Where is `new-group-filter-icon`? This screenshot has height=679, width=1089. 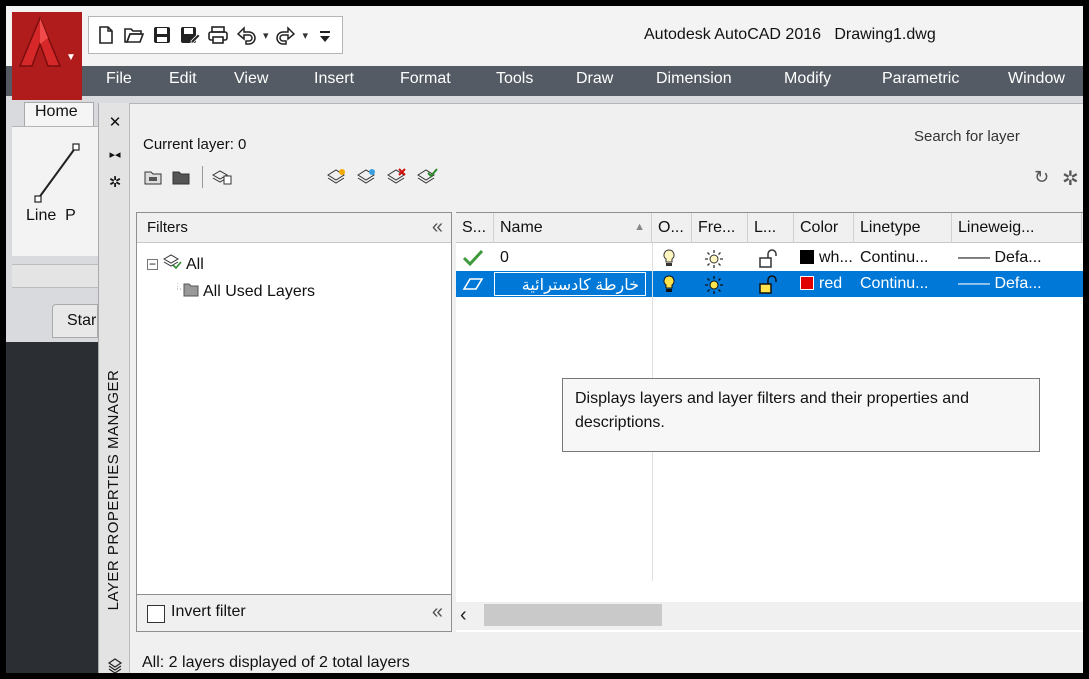 new-group-filter-icon is located at coordinates (181, 177).